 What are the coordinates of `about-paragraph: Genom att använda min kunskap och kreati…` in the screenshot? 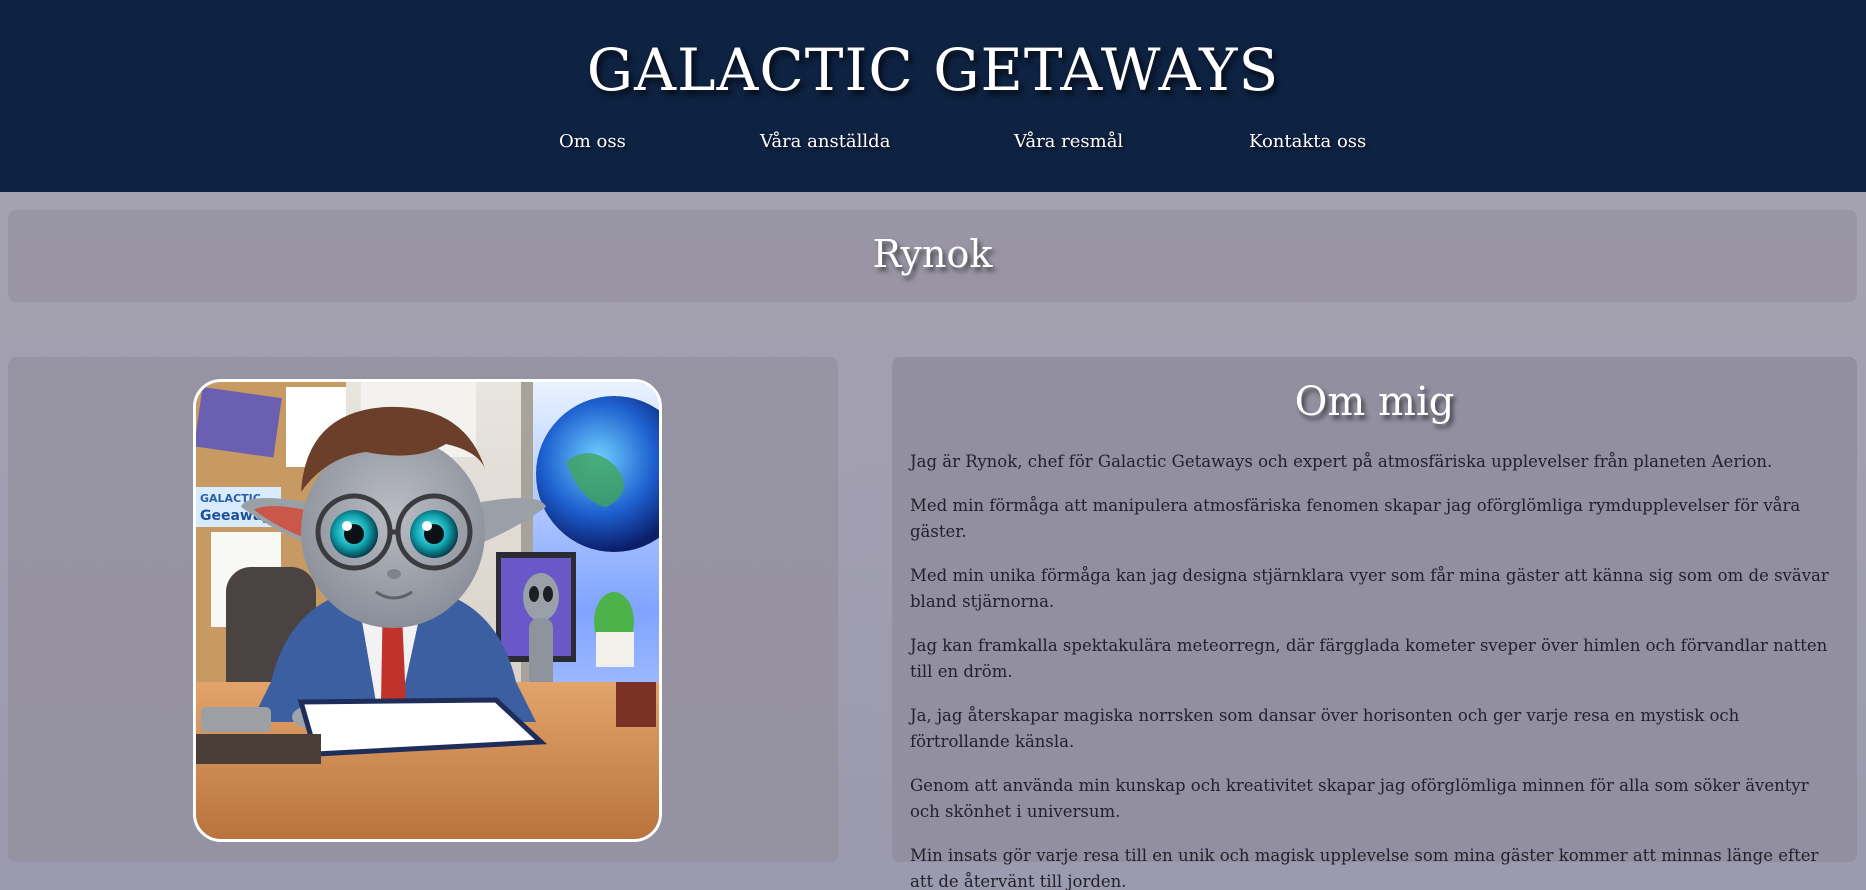 It's located at (1359, 798).